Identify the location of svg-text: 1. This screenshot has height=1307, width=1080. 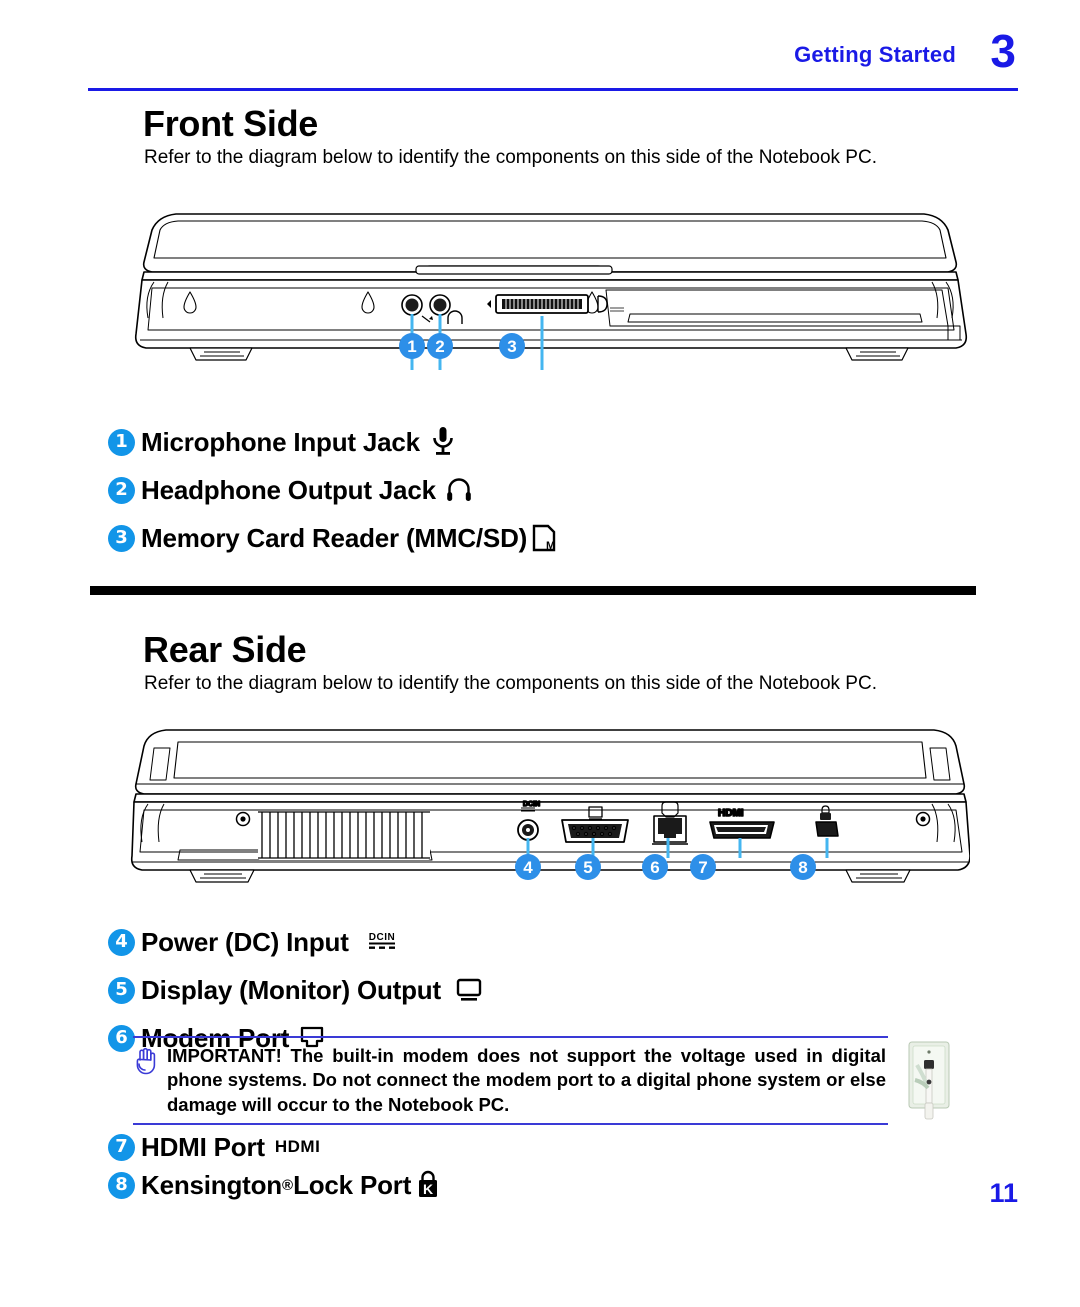
(411, 346).